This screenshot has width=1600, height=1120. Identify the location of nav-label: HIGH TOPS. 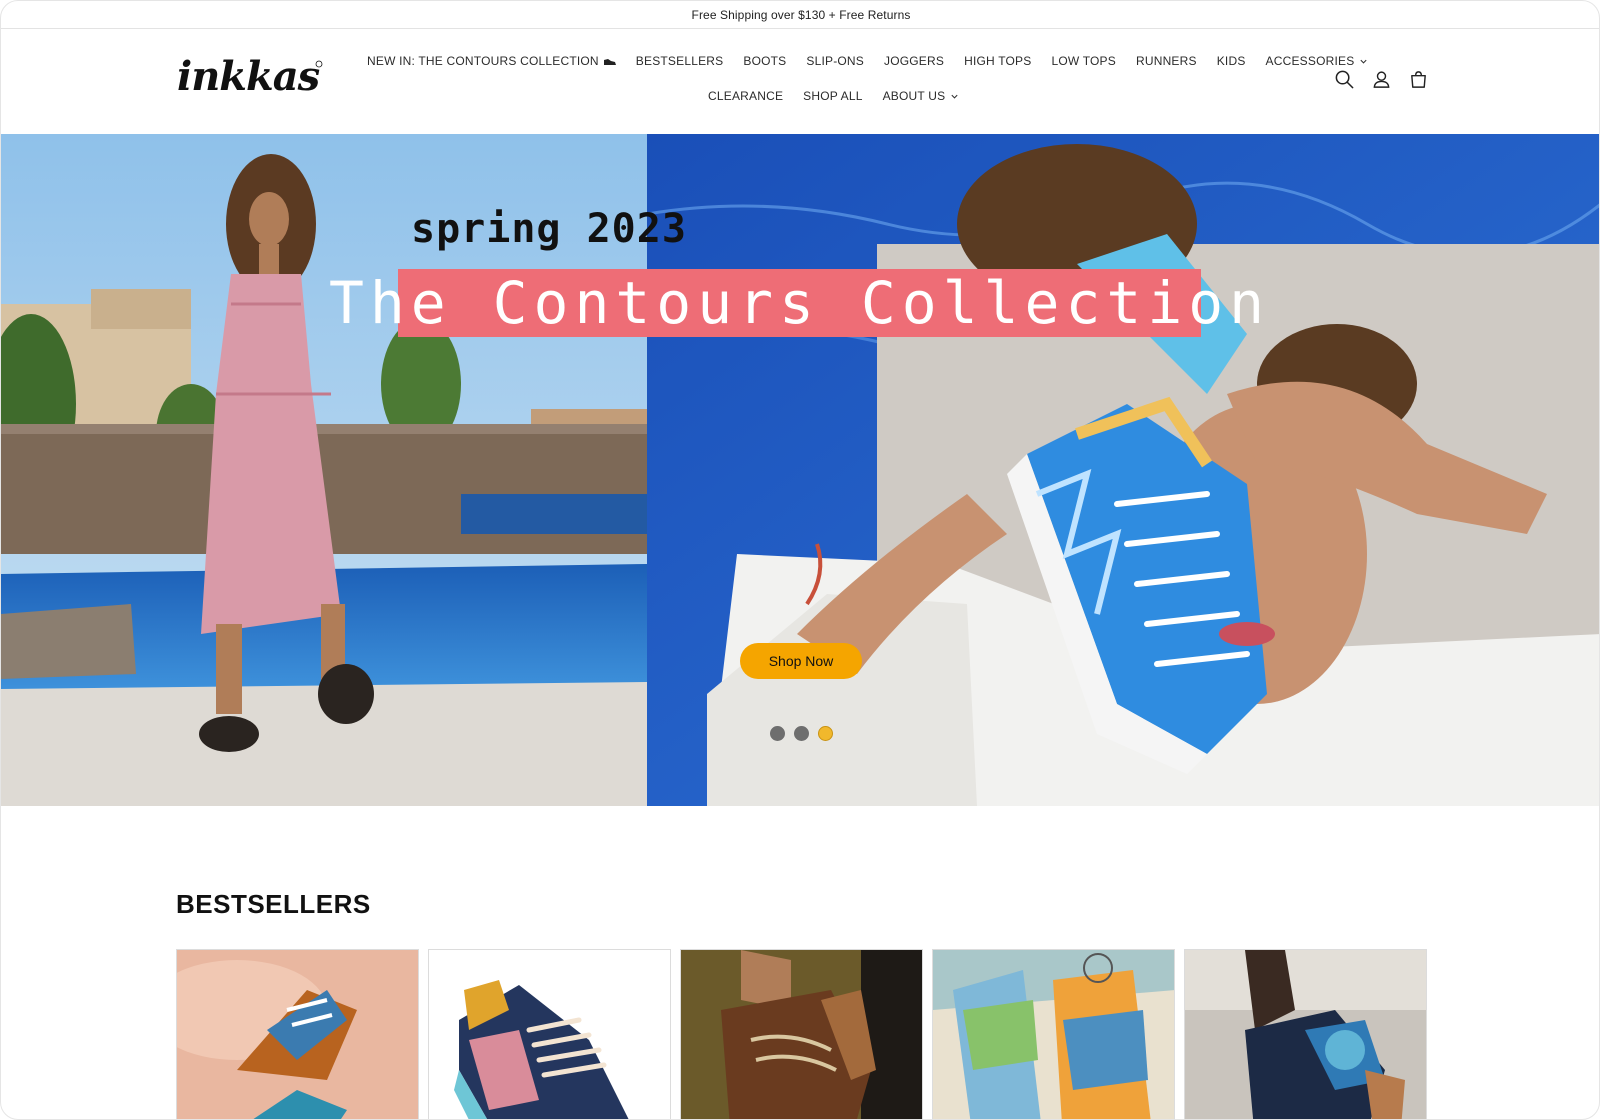
(998, 61).